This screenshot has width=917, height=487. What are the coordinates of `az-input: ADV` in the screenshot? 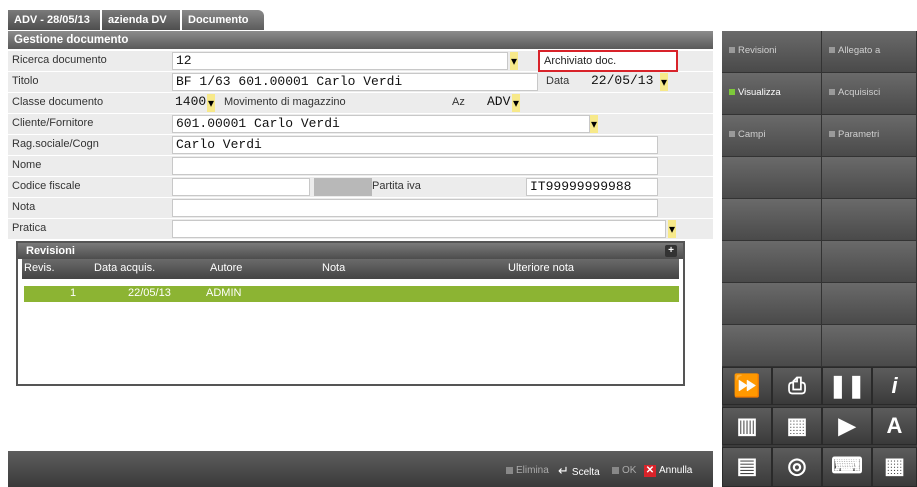 It's located at (498, 103).